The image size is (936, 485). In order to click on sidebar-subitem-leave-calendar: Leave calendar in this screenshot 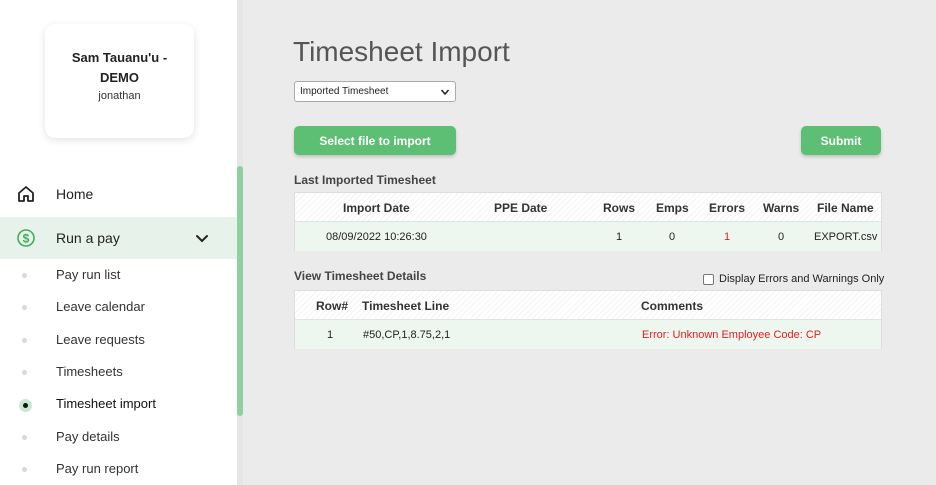, I will do `click(118, 307)`.